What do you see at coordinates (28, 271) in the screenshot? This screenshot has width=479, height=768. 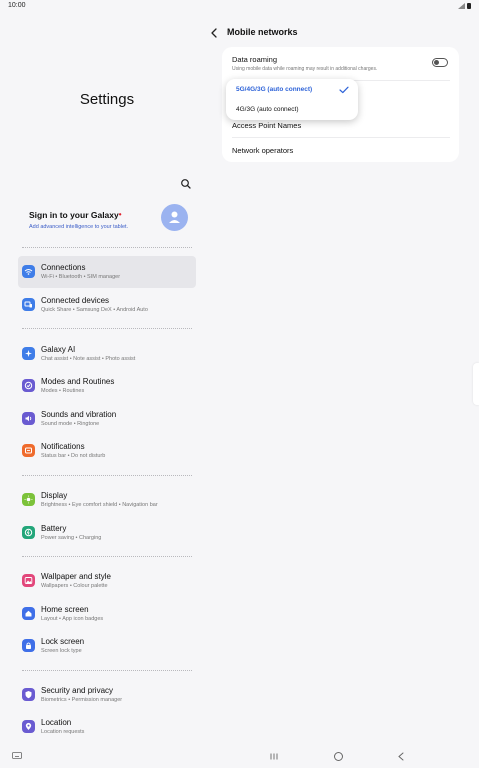 I see `wifi-icon` at bounding box center [28, 271].